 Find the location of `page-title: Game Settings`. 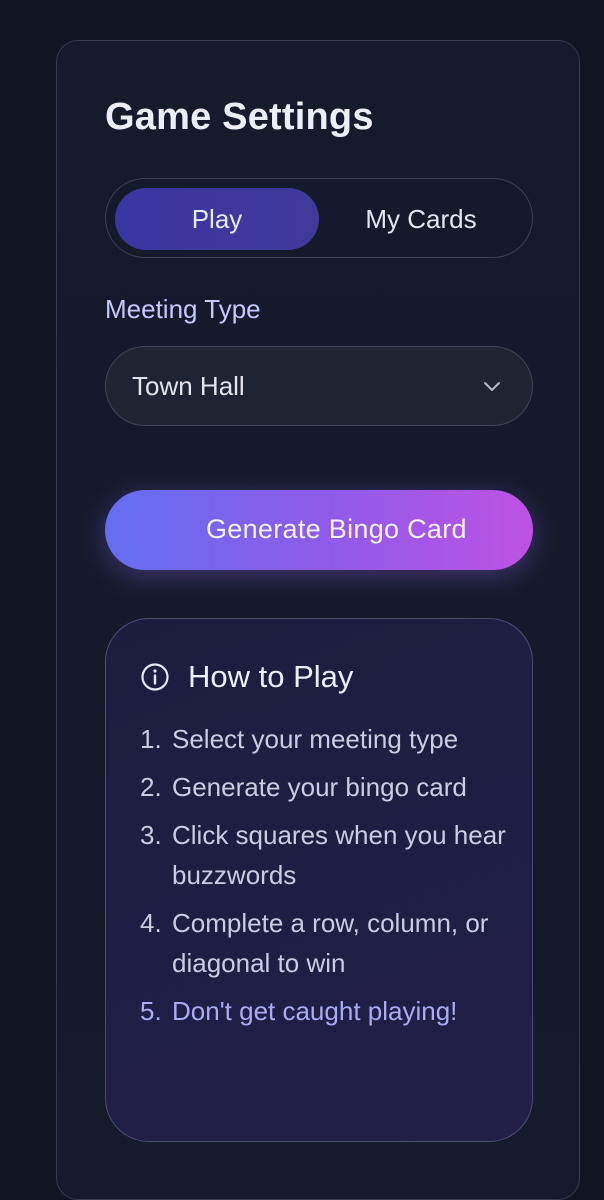

page-title: Game Settings is located at coordinates (239, 117).